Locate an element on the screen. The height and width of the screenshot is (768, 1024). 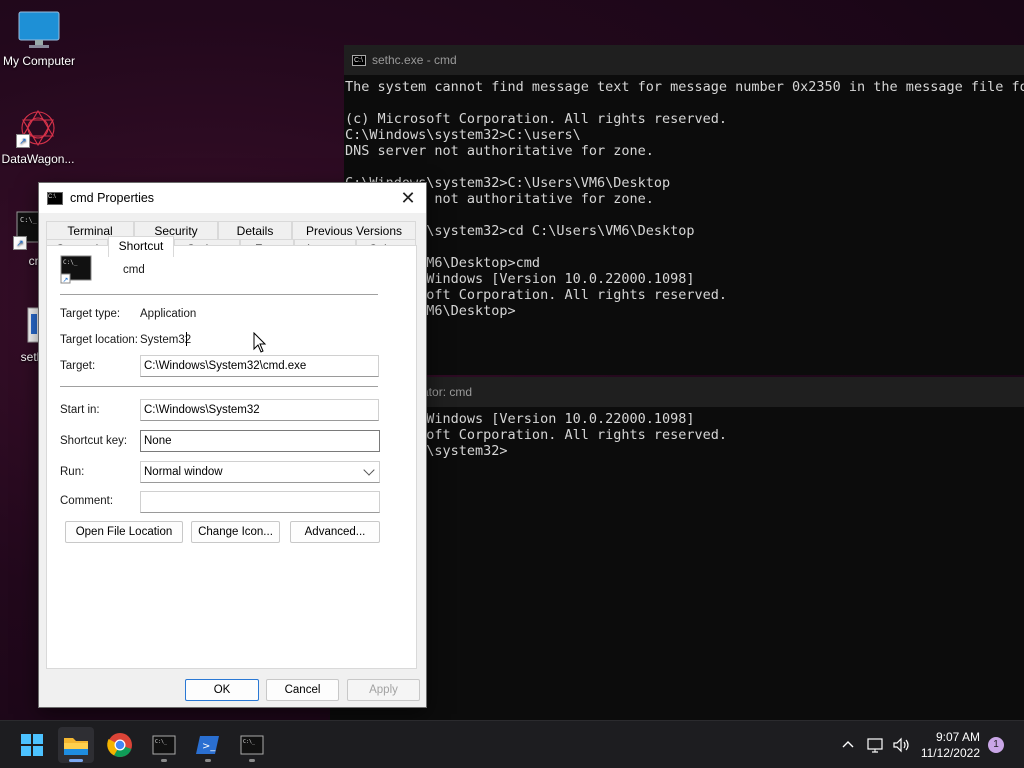
start-button is located at coordinates (32, 745).